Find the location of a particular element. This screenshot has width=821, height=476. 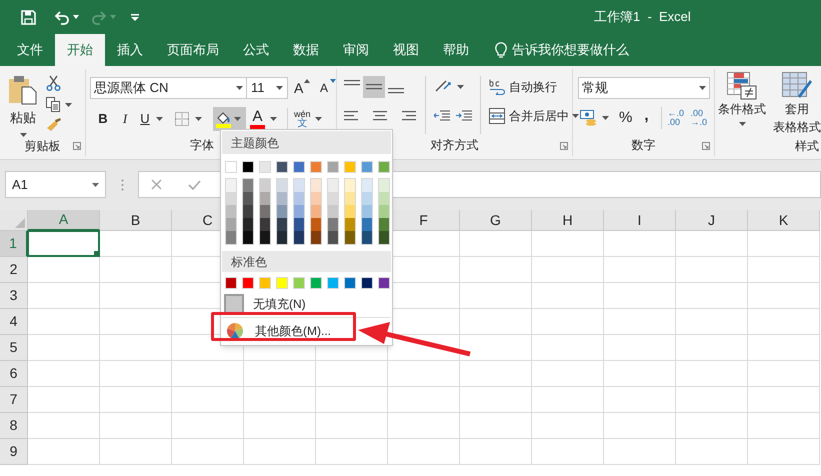

italic-button: I is located at coordinates (125, 119).